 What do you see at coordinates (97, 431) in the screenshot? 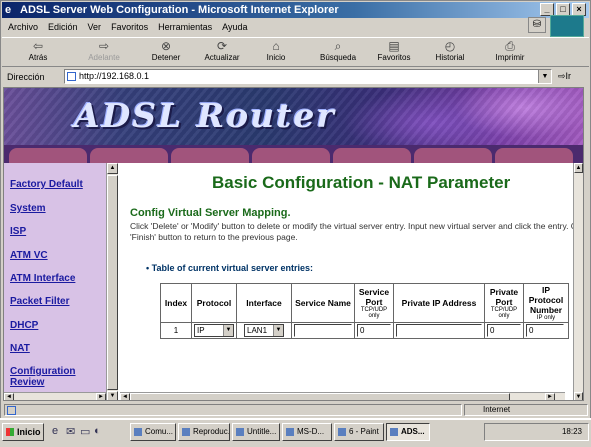
I see `channel-quicklaunch-icon: ◐` at bounding box center [97, 431].